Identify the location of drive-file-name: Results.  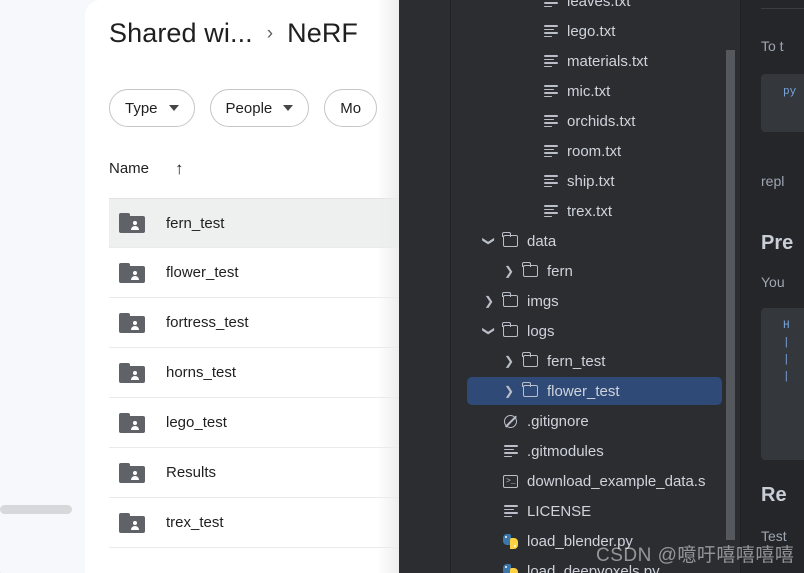
(191, 472).